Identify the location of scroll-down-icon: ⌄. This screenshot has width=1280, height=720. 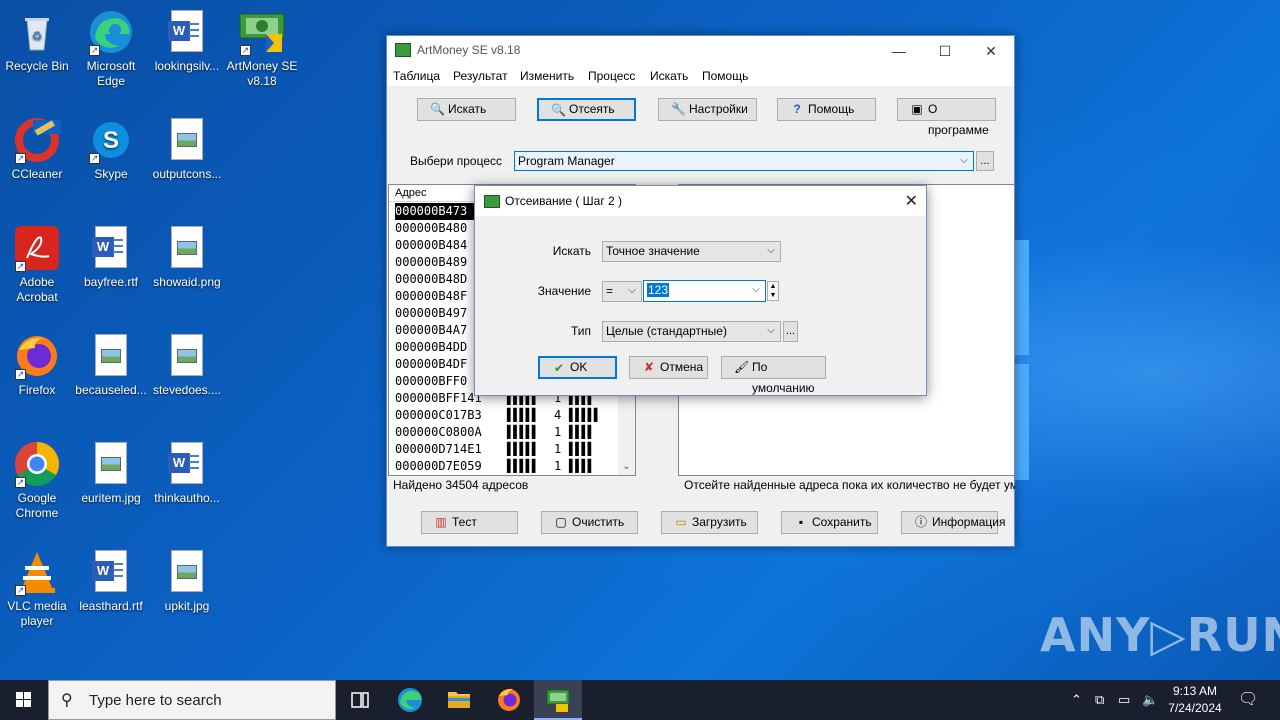
(626, 466).